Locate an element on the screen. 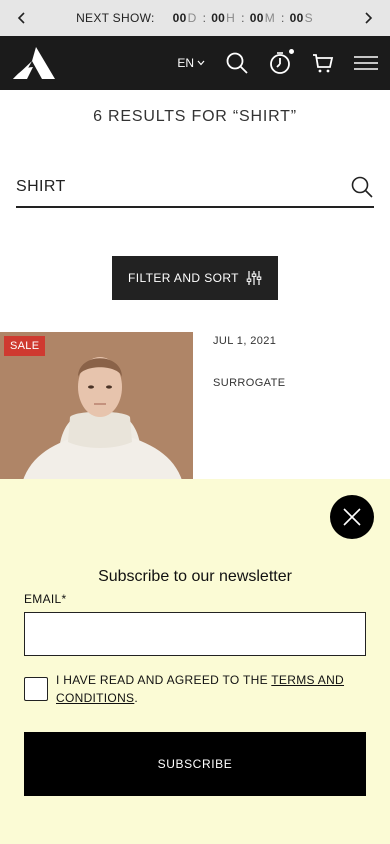 The image size is (390, 844). results-title: 6 RESULTS FOR “SHIRT” is located at coordinates (195, 116).